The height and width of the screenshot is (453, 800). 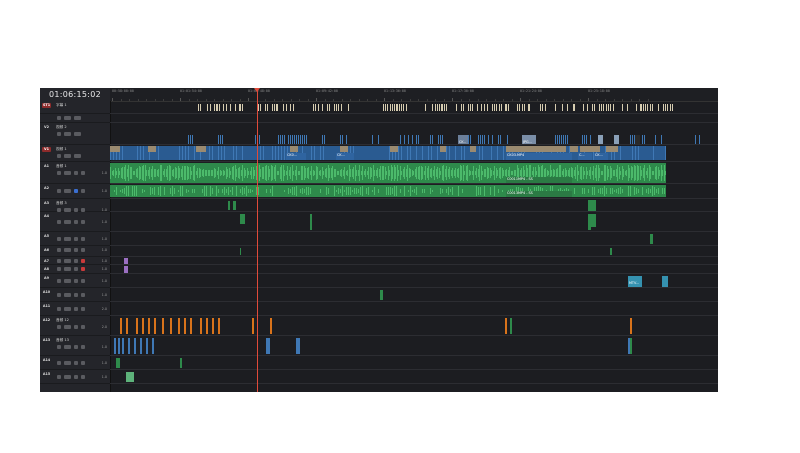 What do you see at coordinates (414, 239) in the screenshot?
I see `track-lane-a5` at bounding box center [414, 239].